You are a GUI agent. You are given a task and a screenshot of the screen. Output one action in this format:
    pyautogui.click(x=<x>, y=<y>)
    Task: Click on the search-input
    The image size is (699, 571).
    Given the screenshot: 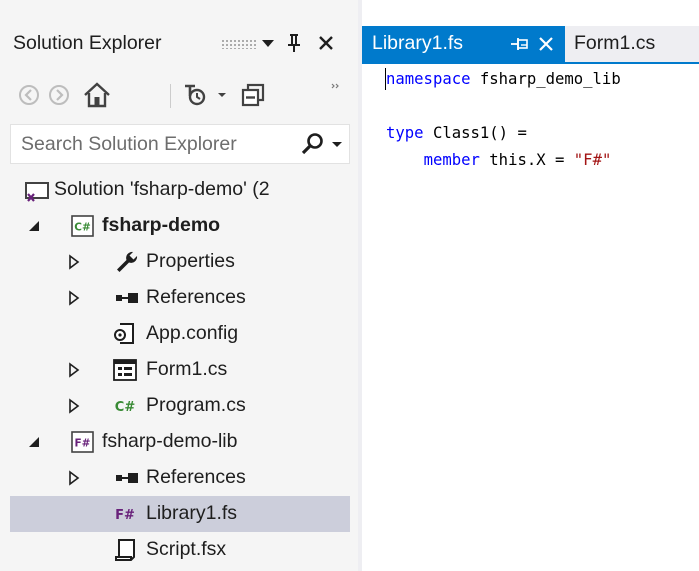 What is the action you would take?
    pyautogui.click(x=156, y=144)
    